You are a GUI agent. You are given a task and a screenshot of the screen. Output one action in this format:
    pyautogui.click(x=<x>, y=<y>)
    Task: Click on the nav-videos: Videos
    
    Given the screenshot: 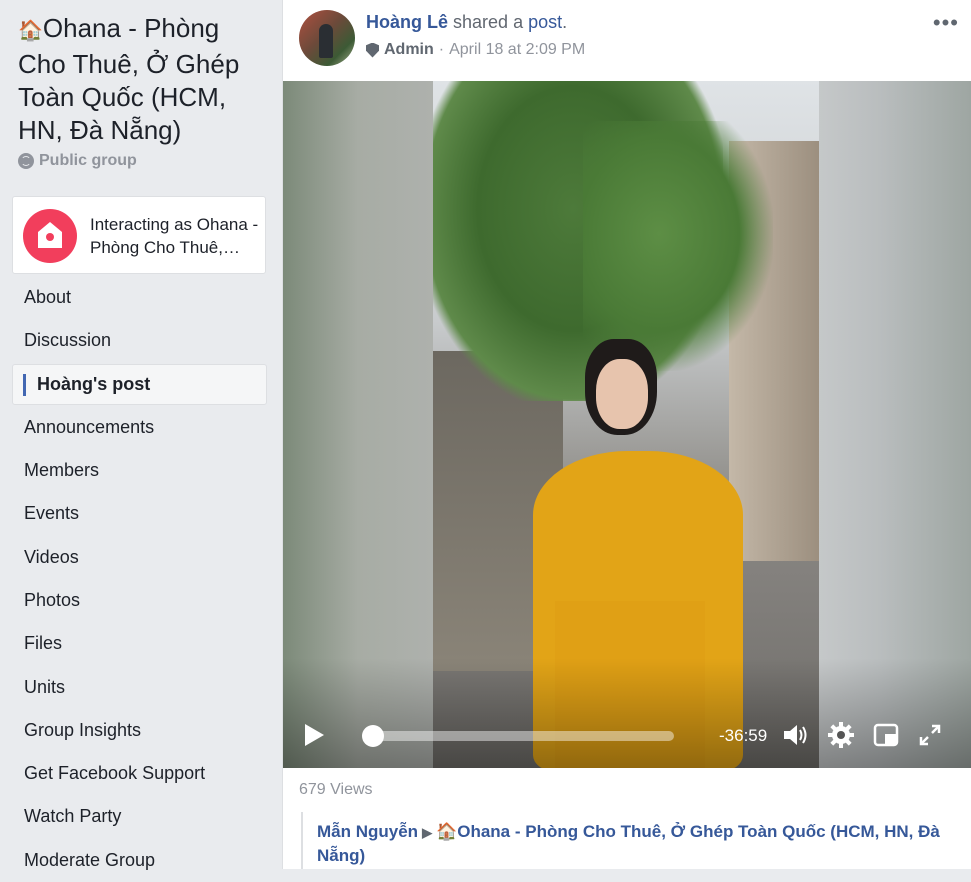 What is the action you would take?
    pyautogui.click(x=139, y=556)
    